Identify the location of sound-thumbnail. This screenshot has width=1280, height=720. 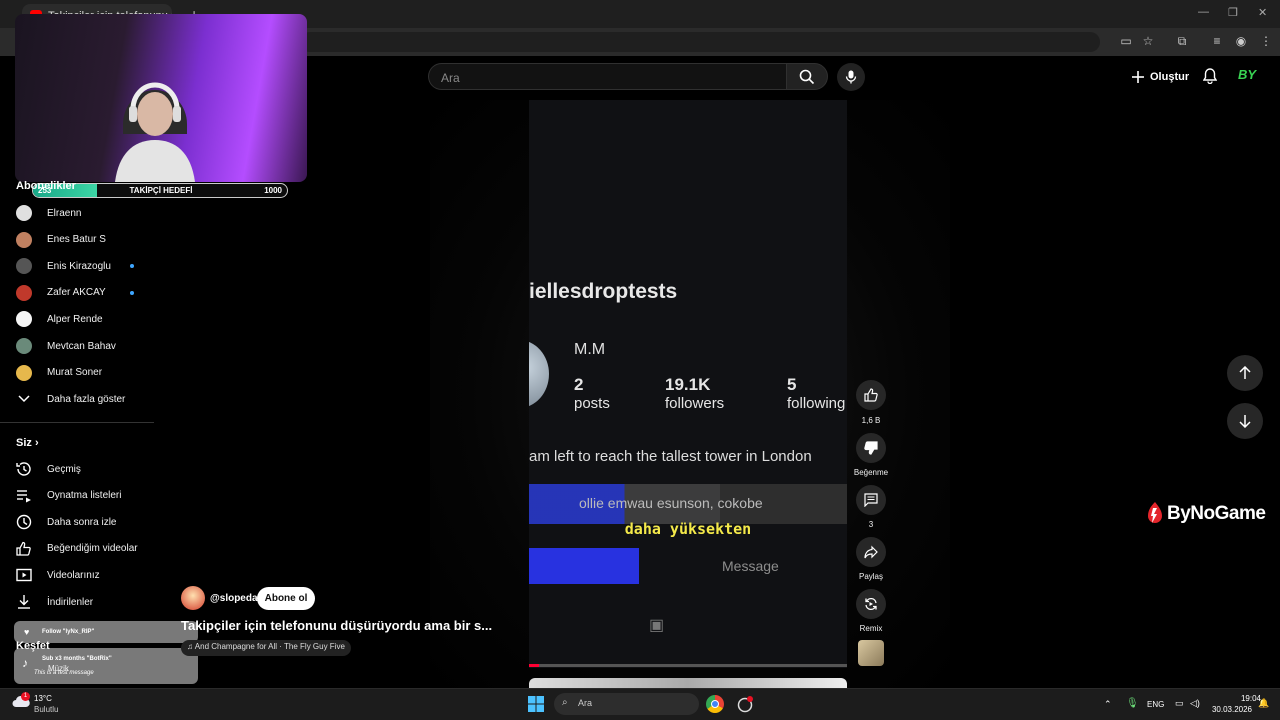
(871, 653).